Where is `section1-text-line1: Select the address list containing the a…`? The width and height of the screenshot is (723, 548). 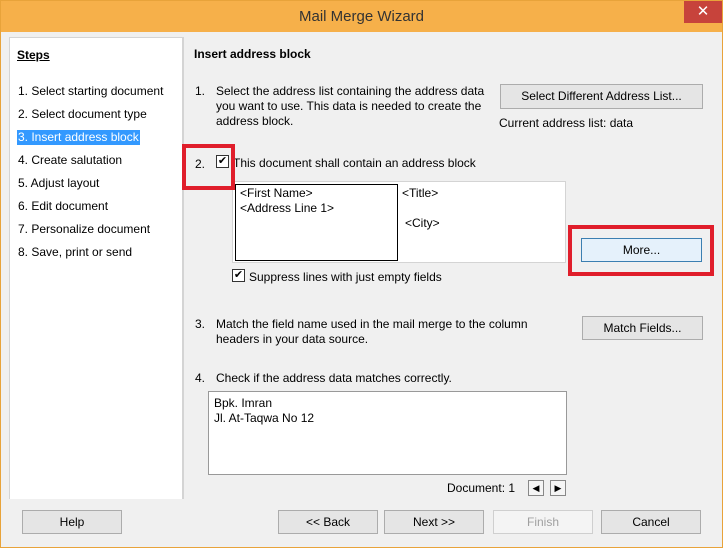 section1-text-line1: Select the address list containing the a… is located at coordinates (350, 91).